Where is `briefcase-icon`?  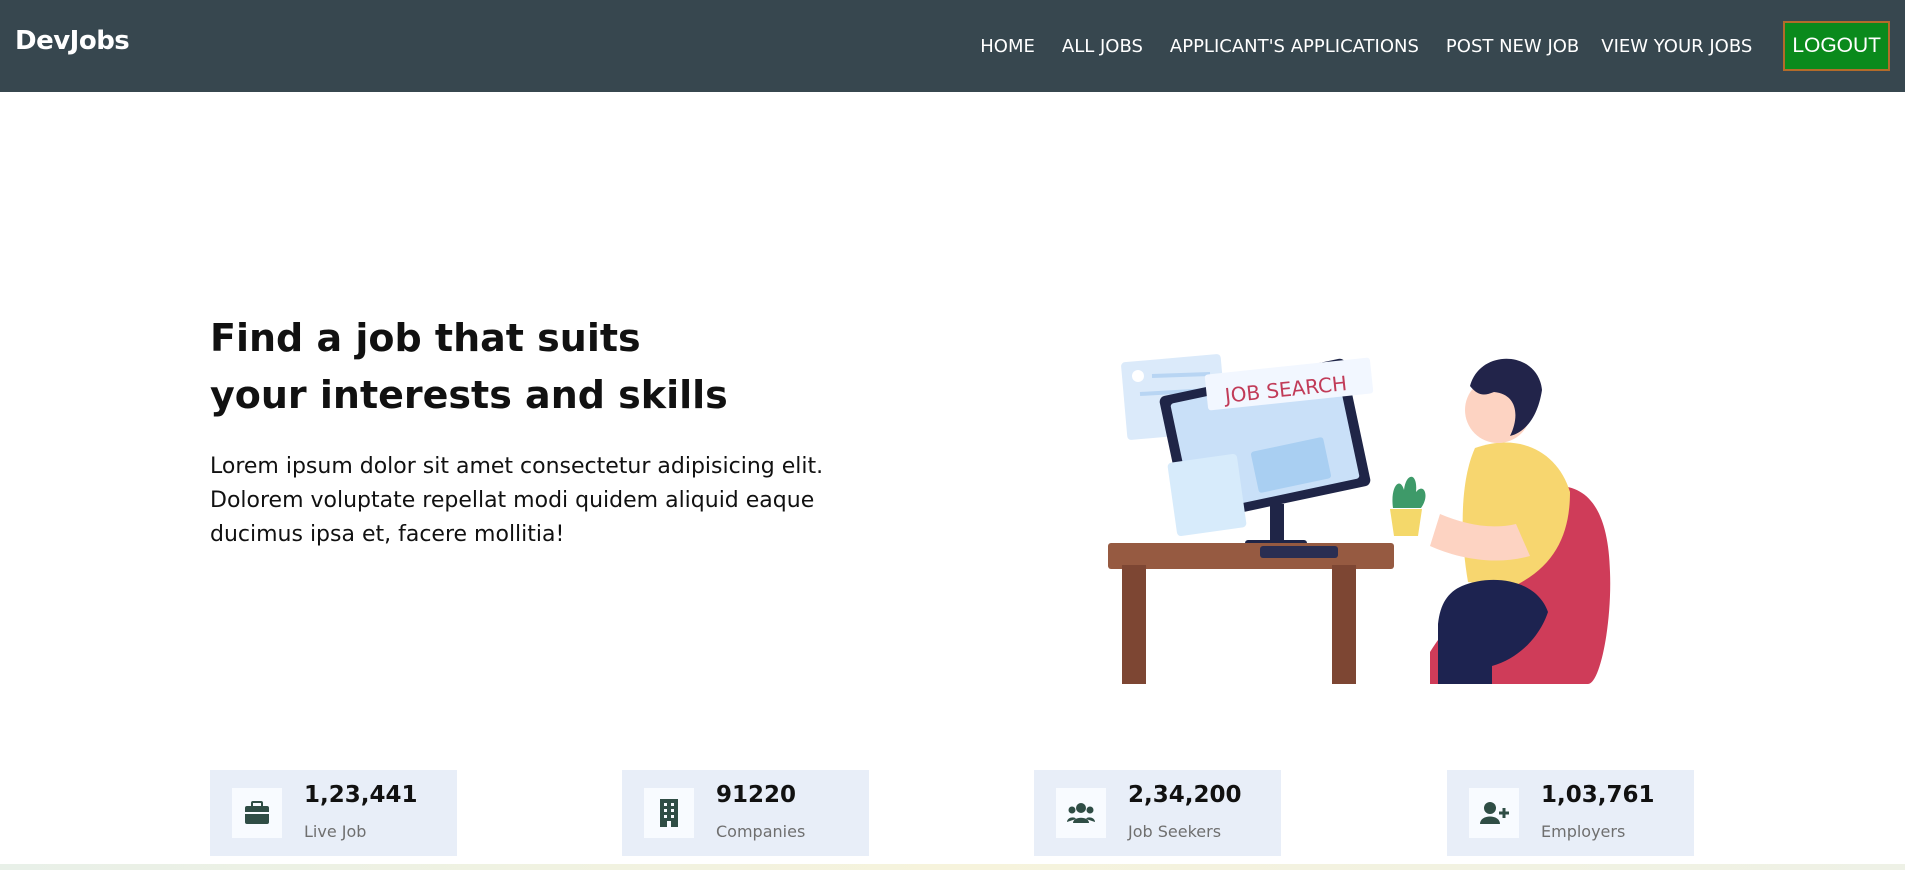
briefcase-icon is located at coordinates (257, 812).